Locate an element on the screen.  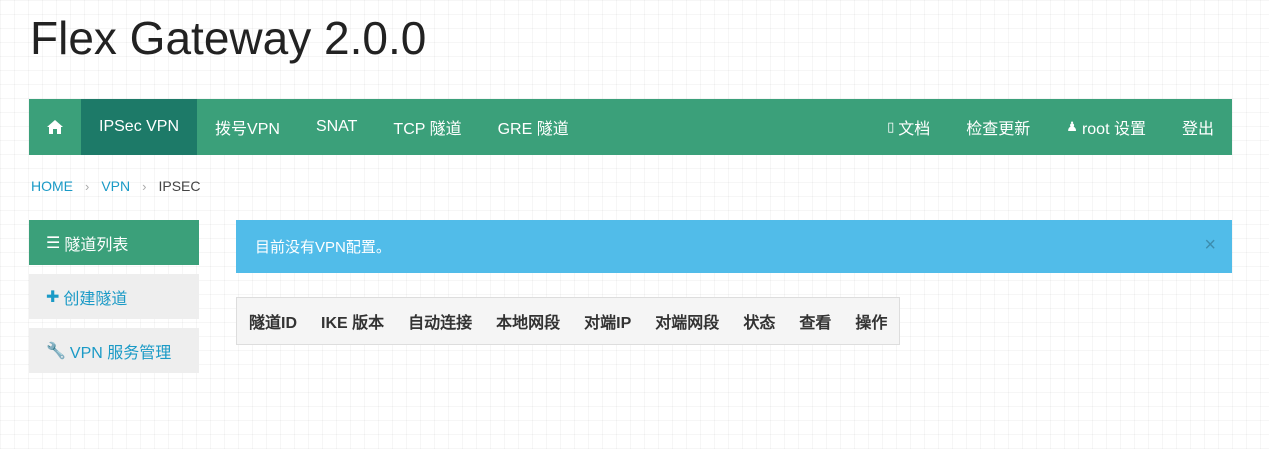
column-header-view: 查看 is located at coordinates (815, 321).